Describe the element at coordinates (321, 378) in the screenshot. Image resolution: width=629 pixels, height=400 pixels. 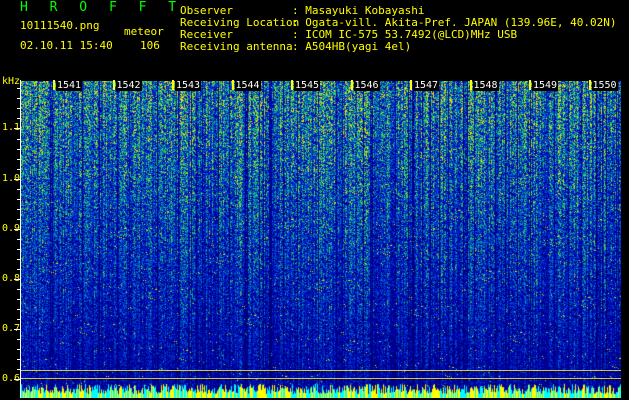
I see `reference-line-lower` at that location.